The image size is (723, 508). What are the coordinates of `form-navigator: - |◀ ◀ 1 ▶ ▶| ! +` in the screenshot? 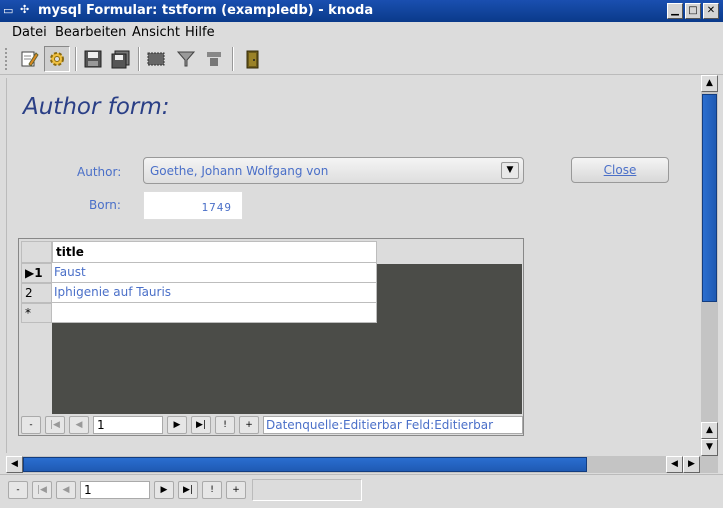 It's located at (128, 491).